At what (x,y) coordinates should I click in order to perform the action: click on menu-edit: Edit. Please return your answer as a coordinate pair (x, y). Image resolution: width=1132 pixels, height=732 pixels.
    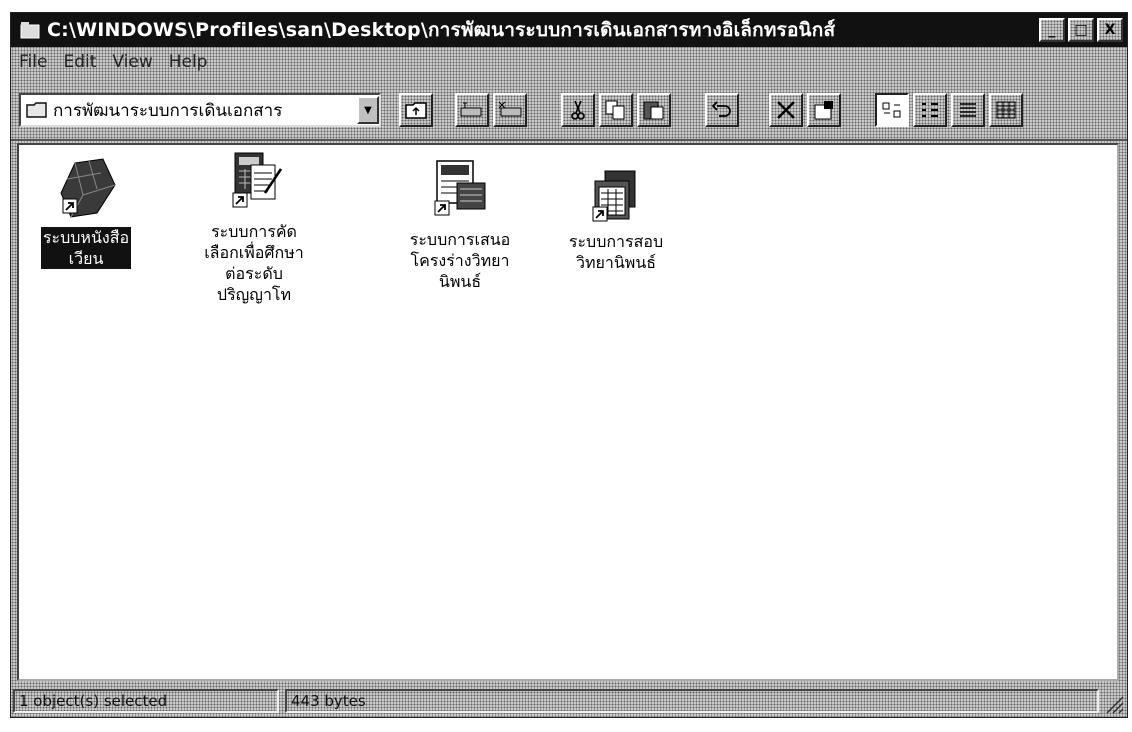
    Looking at the image, I should click on (79, 62).